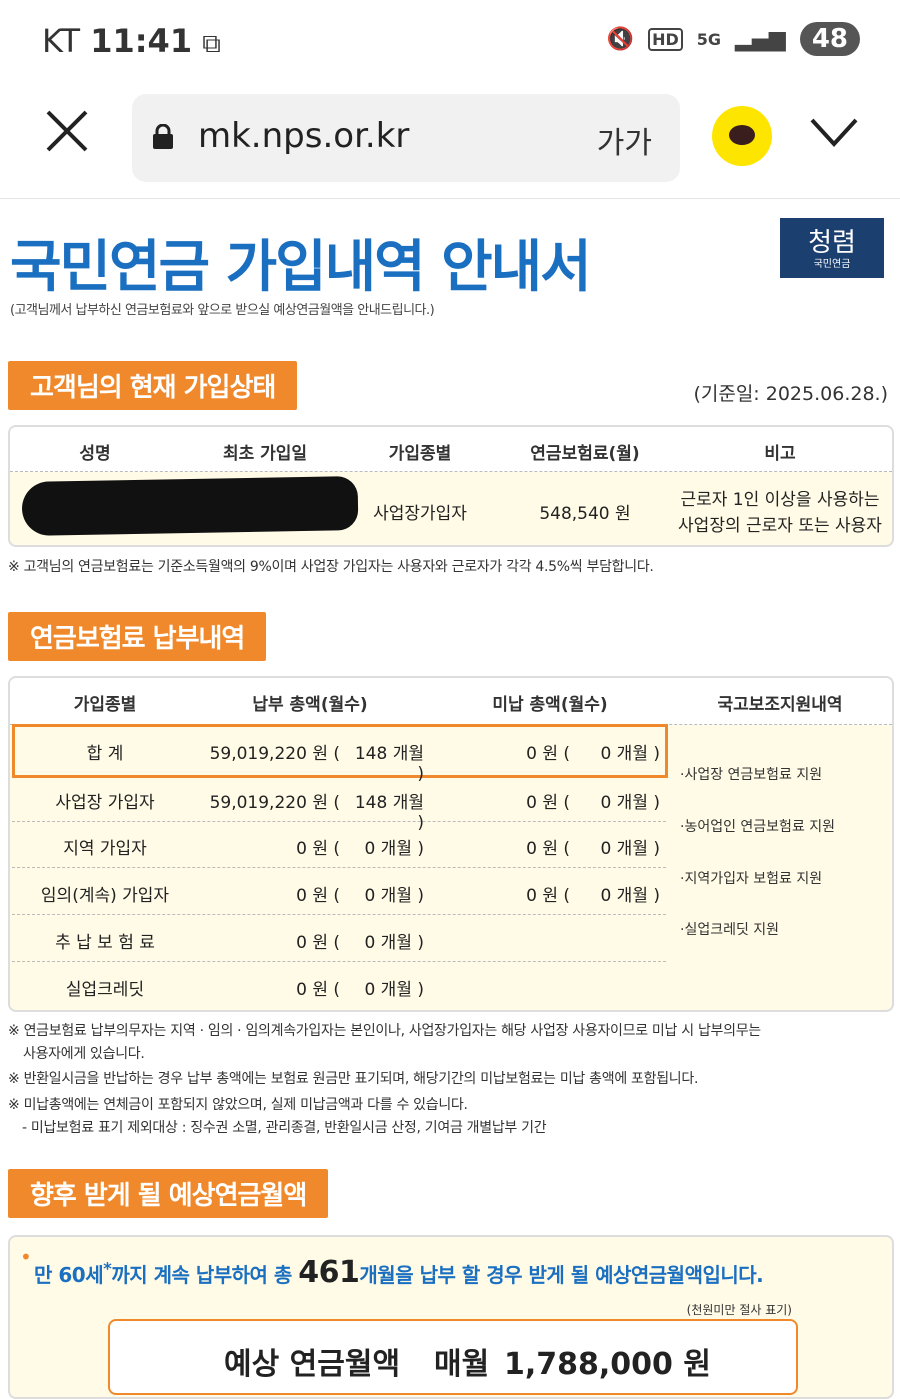 This screenshot has height=1399, width=900. Describe the element at coordinates (105, 896) in the screenshot. I see `row-label-voluntary: 임의(계속) 가입자` at that location.